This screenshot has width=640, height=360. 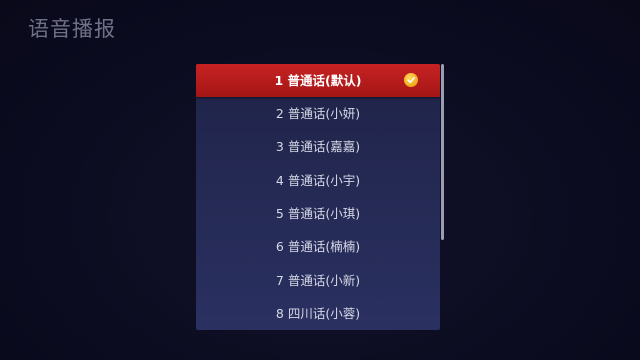 I want to click on voice-item-7: 7 普通话(小新), so click(x=318, y=280).